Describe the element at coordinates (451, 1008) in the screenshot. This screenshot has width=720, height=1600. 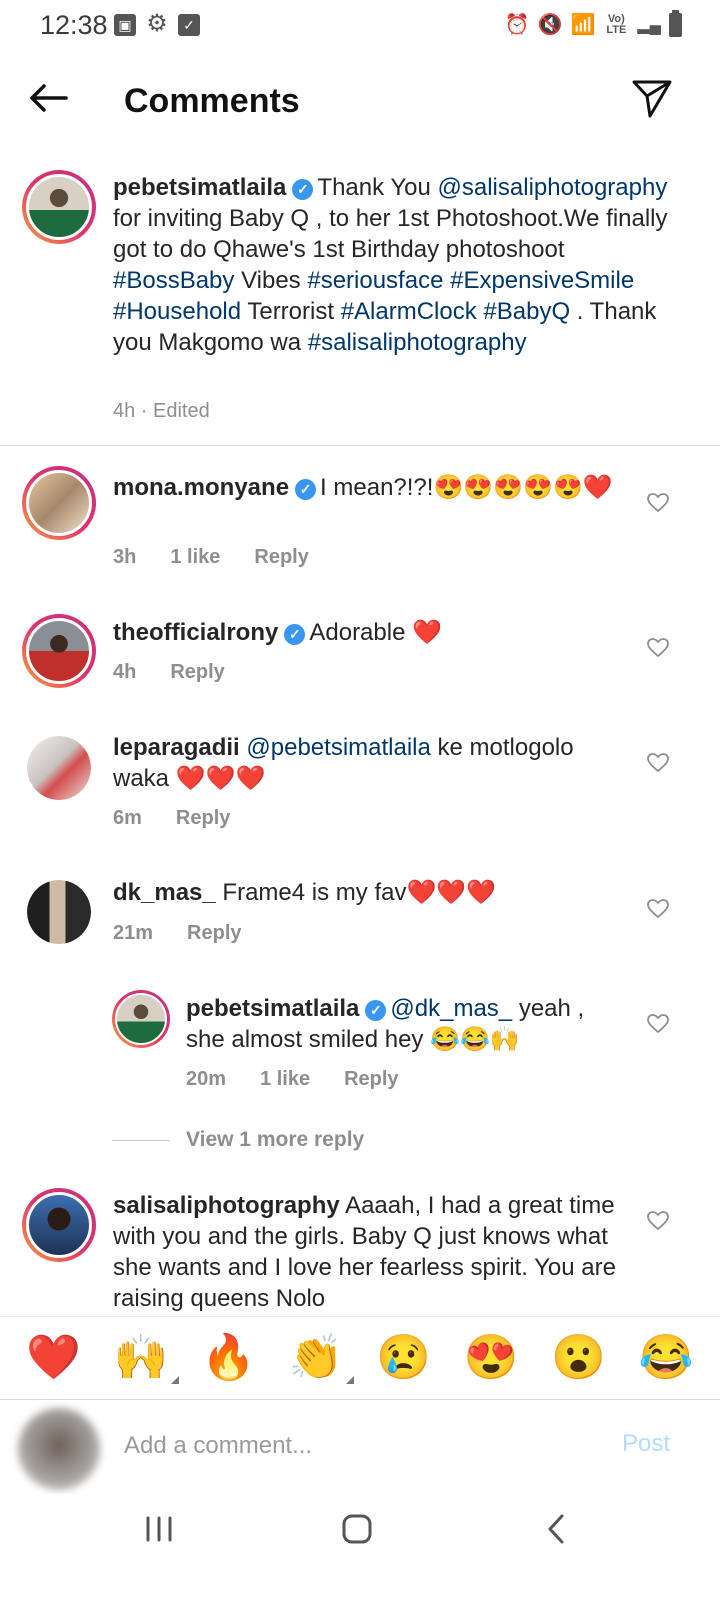
I see `mention-link: @dk_mas_` at that location.